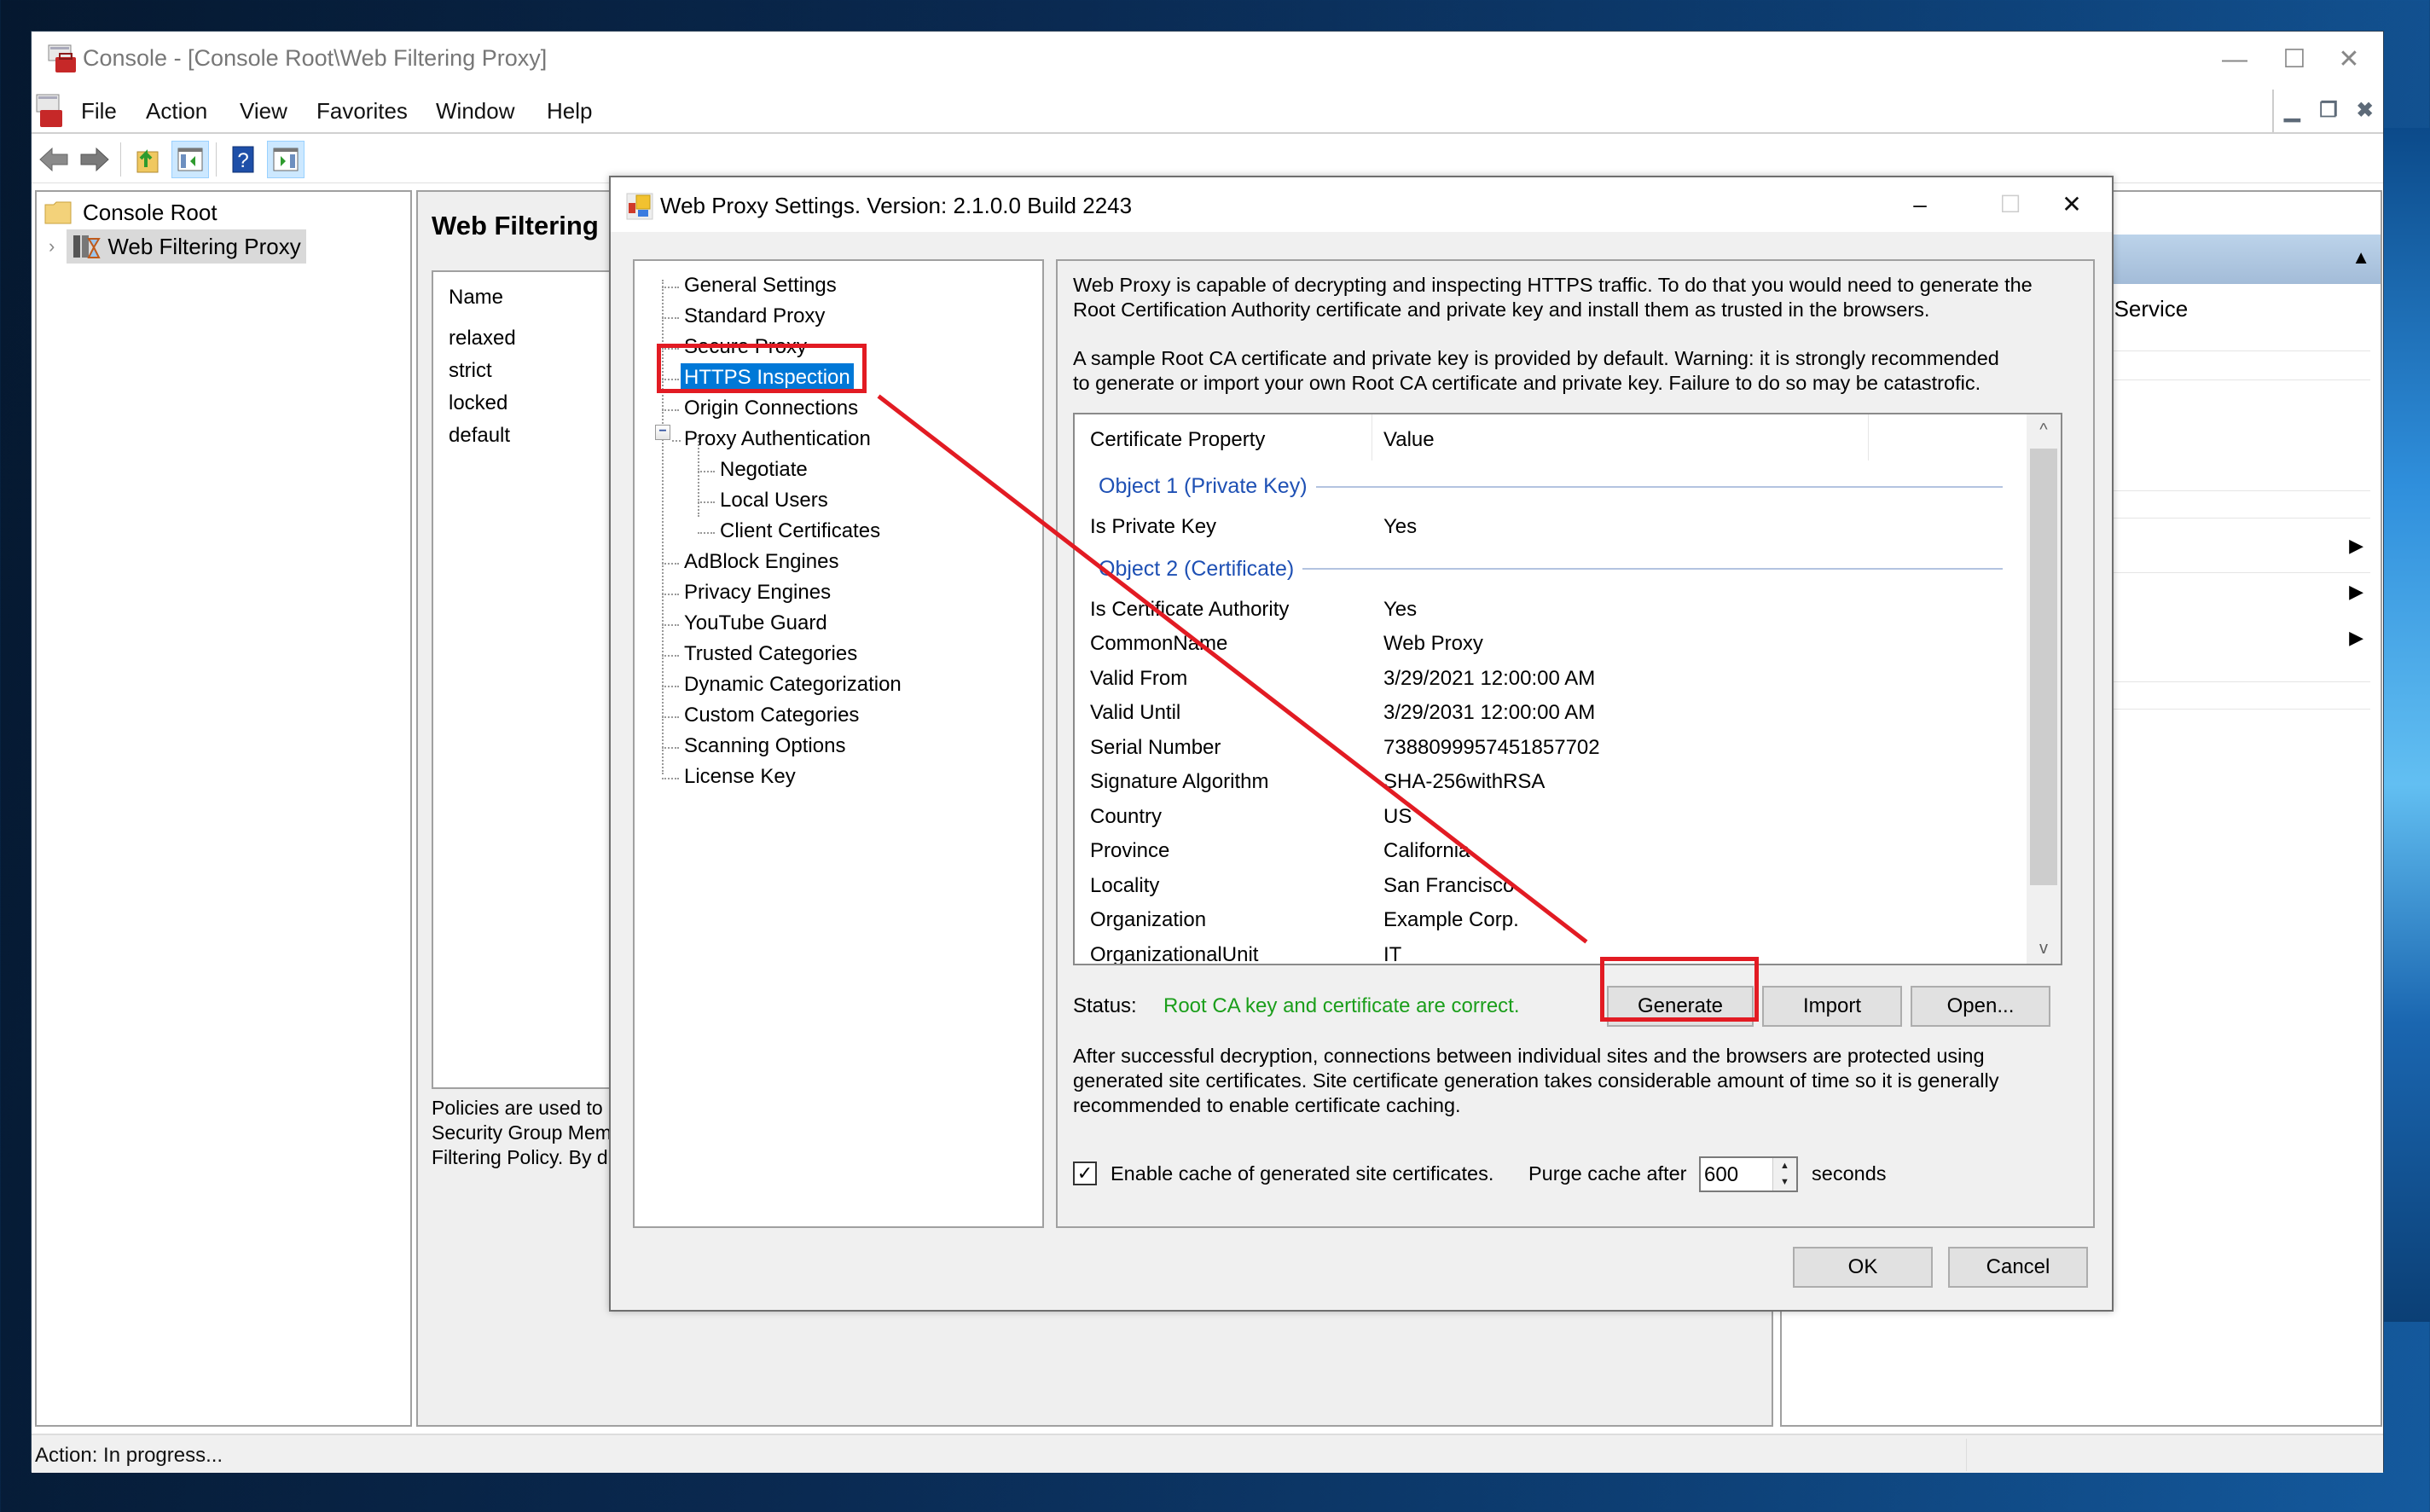  I want to click on console-tree-pane: Console Root › Web Filtering Proxy, so click(223, 808).